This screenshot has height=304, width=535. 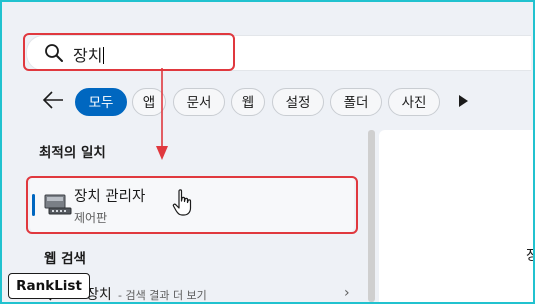 What do you see at coordinates (267, 101) in the screenshot?
I see `filter-bar: 모두 앱 문서 웹 설정 폴더 사진` at bounding box center [267, 101].